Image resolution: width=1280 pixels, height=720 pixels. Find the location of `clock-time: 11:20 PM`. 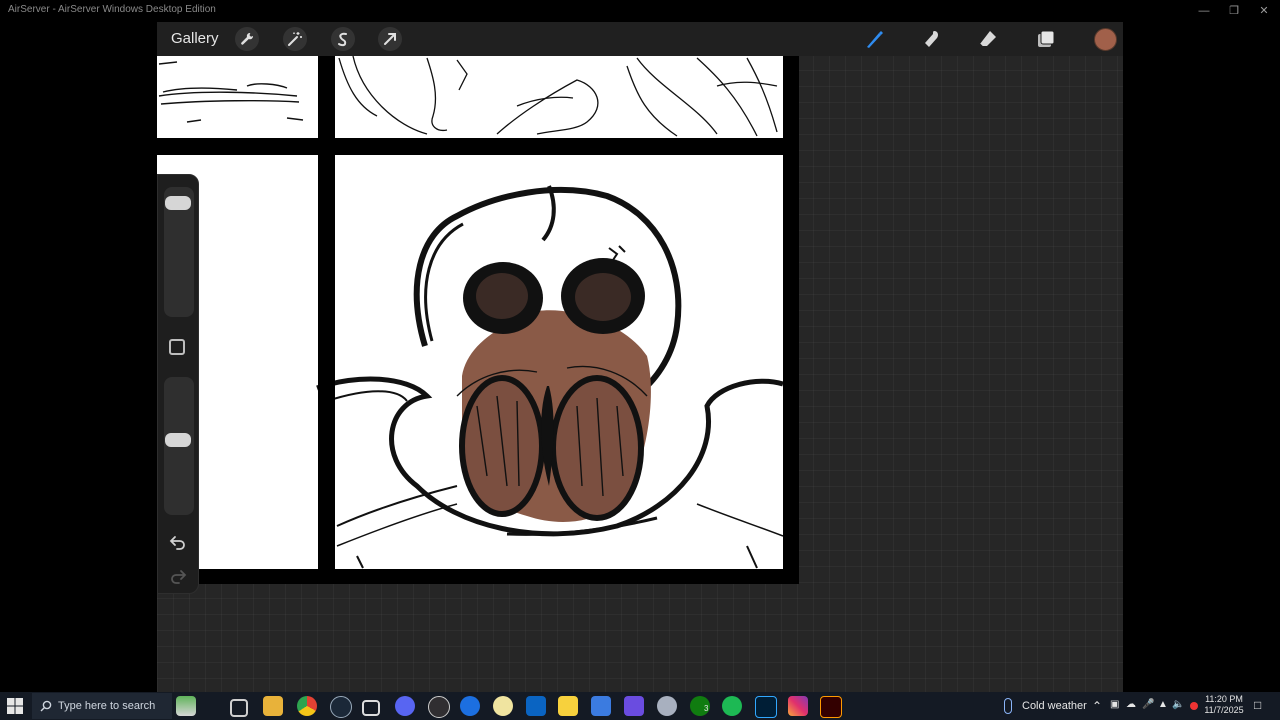

clock-time: 11:20 PM is located at coordinates (1224, 699).